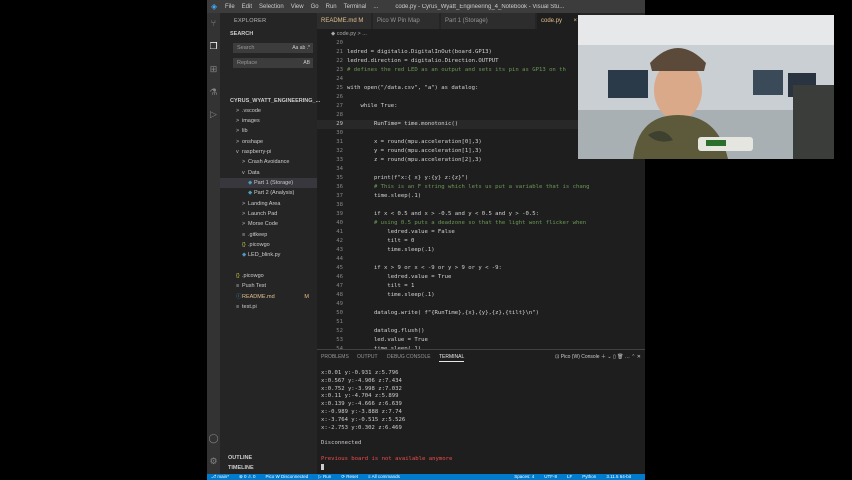 This screenshot has width=852, height=480. I want to click on tree-item: ≡ Push Test, so click(268, 286).